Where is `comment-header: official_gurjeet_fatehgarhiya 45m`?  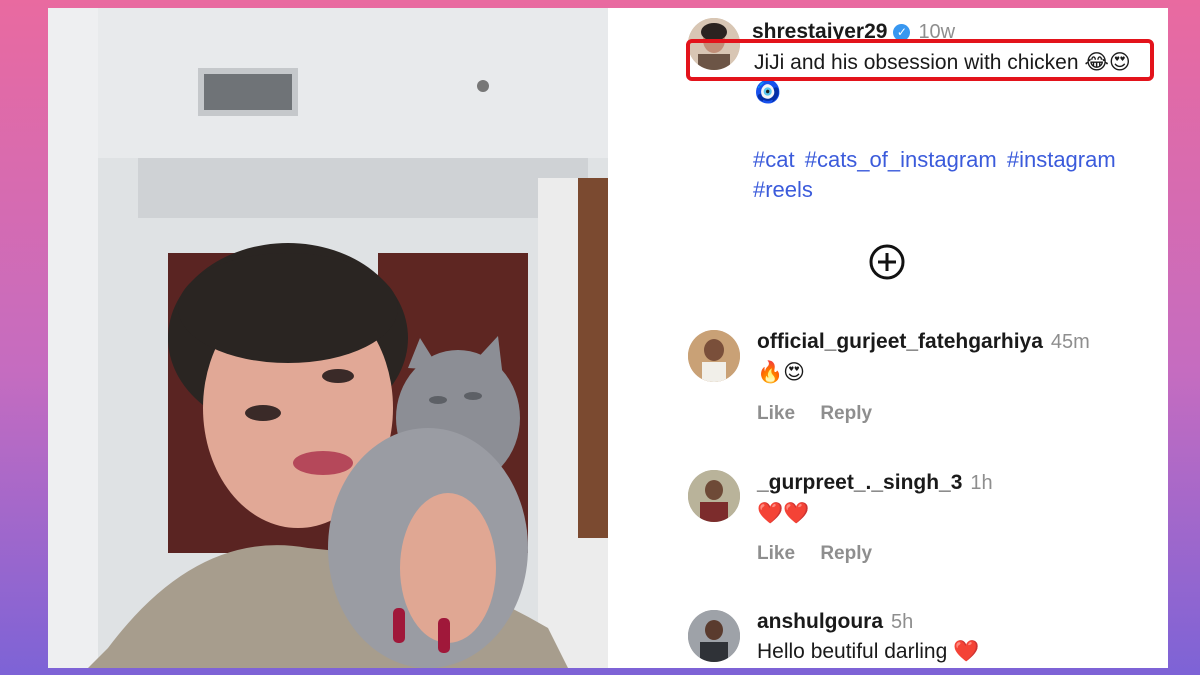 comment-header: official_gurjeet_fatehgarhiya 45m is located at coordinates (923, 342).